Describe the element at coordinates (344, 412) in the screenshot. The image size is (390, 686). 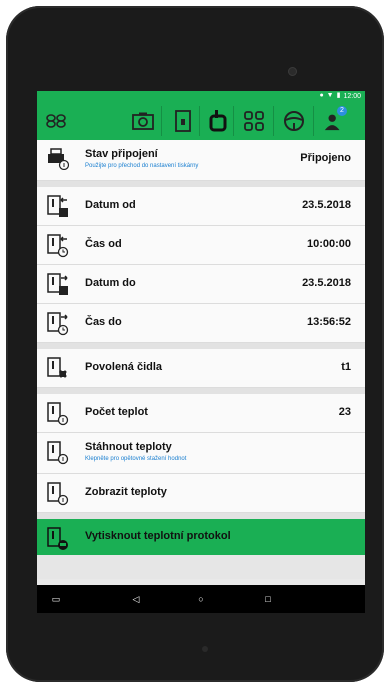
I see `count-value: 23` at that location.